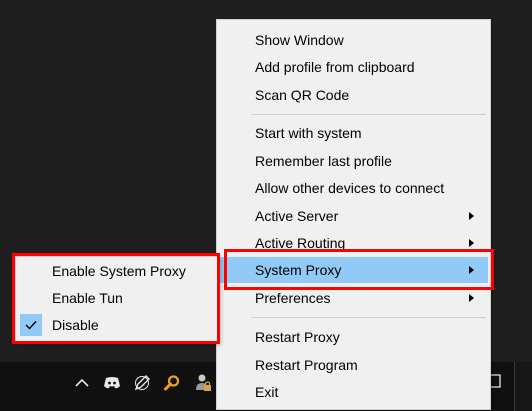  Describe the element at coordinates (293, 298) in the screenshot. I see `menu-item-label: Preferences` at that location.